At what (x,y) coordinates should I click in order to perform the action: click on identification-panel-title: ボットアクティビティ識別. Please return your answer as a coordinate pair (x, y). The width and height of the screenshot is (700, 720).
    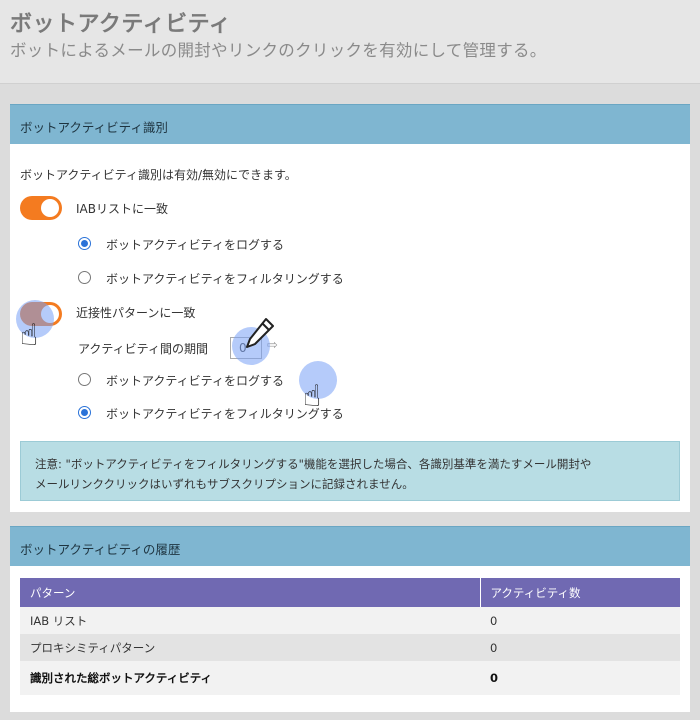
    Looking at the image, I should click on (350, 124).